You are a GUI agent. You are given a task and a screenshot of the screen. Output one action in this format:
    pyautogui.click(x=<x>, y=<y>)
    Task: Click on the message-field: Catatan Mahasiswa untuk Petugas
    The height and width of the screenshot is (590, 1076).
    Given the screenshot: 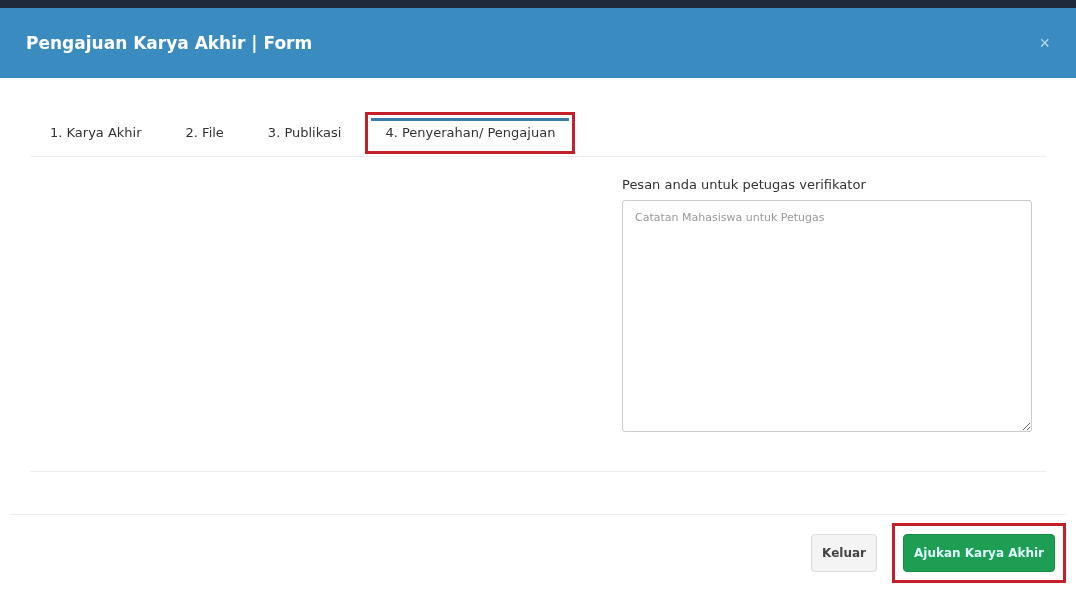 What is the action you would take?
    pyautogui.click(x=827, y=316)
    